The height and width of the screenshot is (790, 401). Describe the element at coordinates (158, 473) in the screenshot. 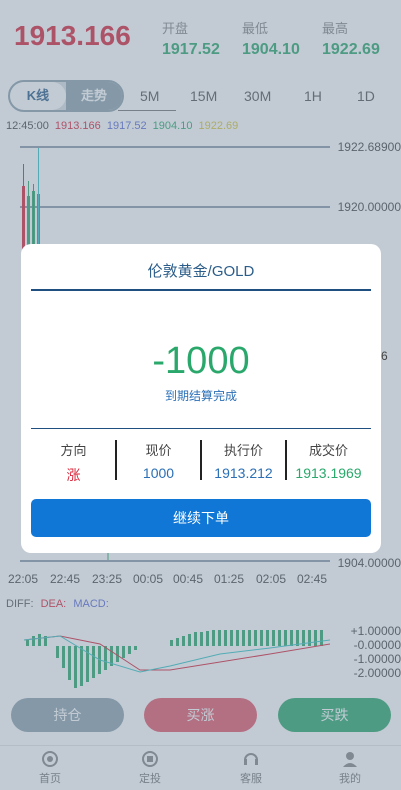

I see `col-current-price-value: 1000` at that location.